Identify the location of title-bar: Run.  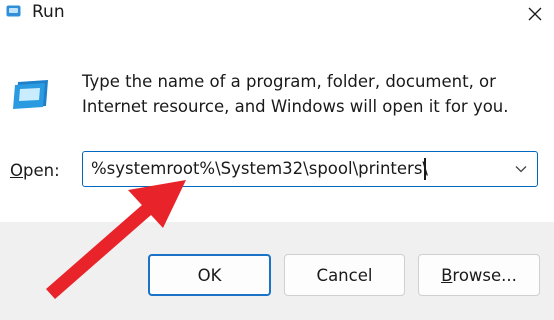
(277, 17).